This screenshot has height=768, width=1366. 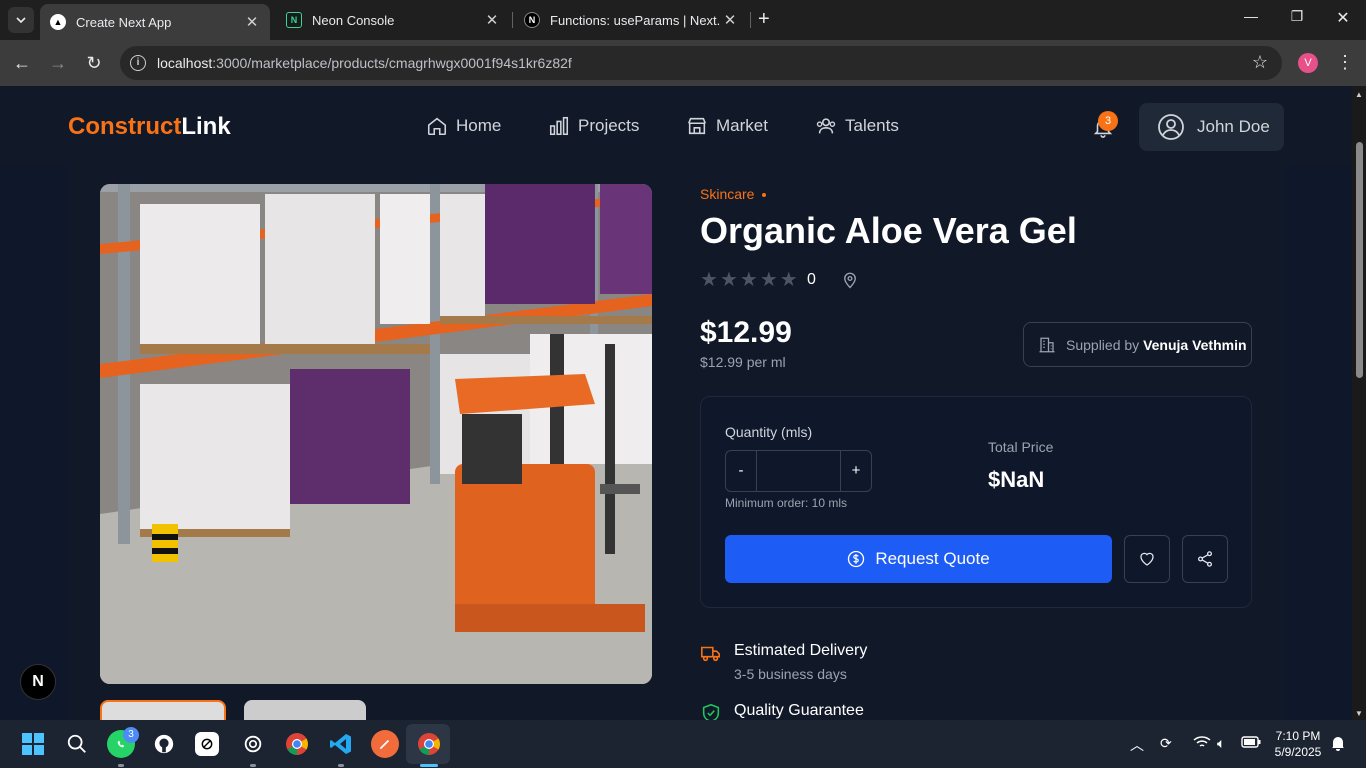 I want to click on shield-check-icon, so click(x=711, y=711).